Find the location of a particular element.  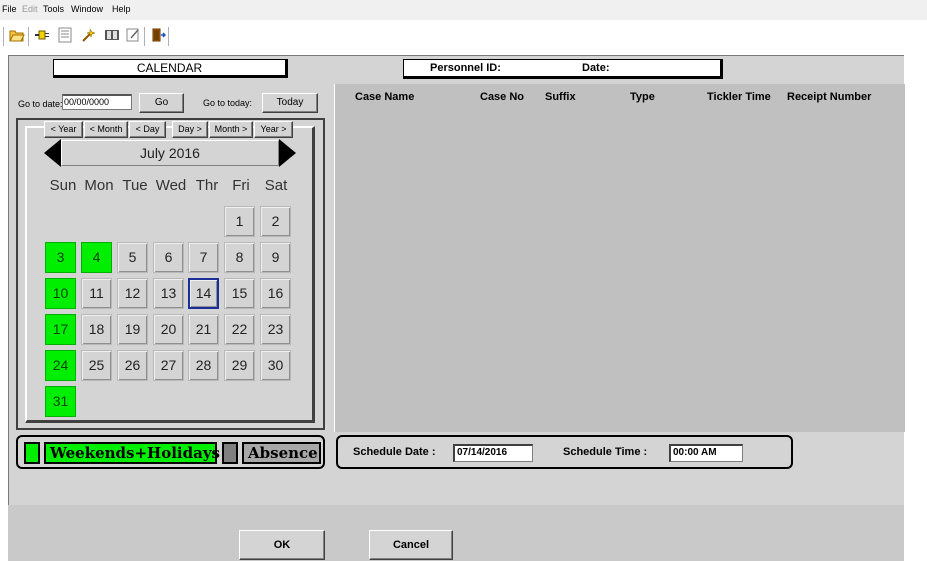

next-month-button: Month > is located at coordinates (231, 129).